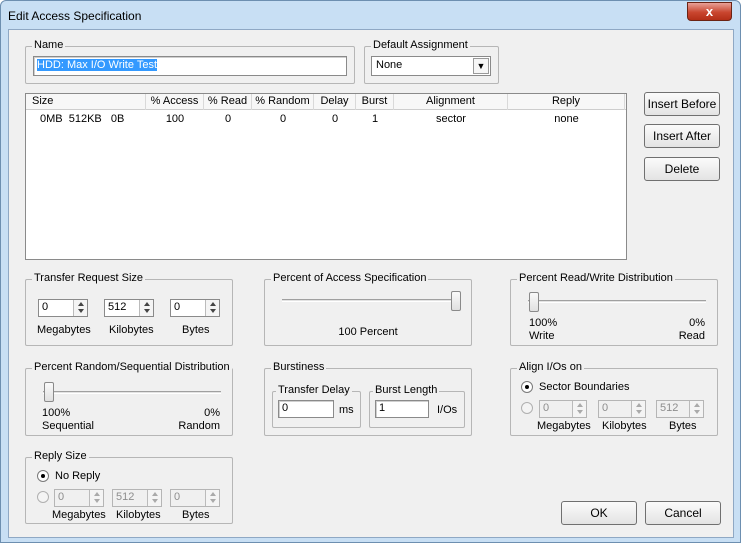 This screenshot has width=741, height=543. What do you see at coordinates (451, 102) in the screenshot?
I see `column-header-alignment: Alignment` at bounding box center [451, 102].